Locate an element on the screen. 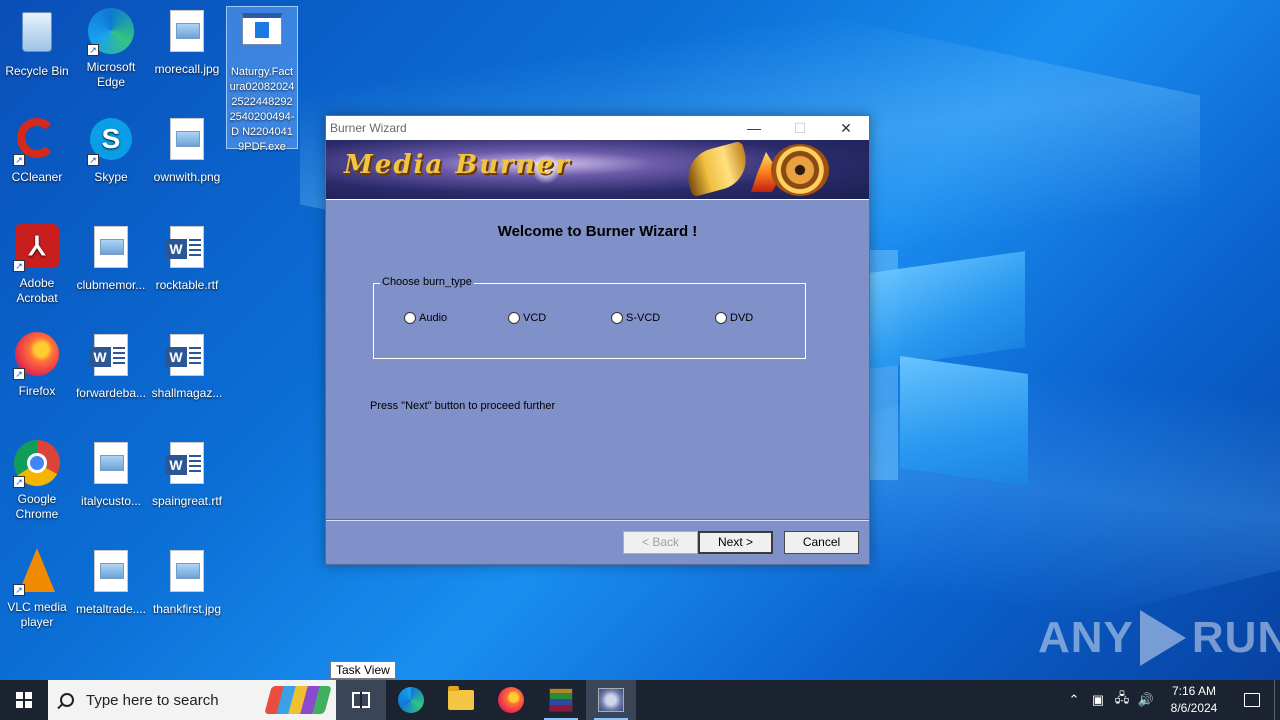 The image size is (1280, 720). search-placeholder: Type here to search is located at coordinates (152, 700).